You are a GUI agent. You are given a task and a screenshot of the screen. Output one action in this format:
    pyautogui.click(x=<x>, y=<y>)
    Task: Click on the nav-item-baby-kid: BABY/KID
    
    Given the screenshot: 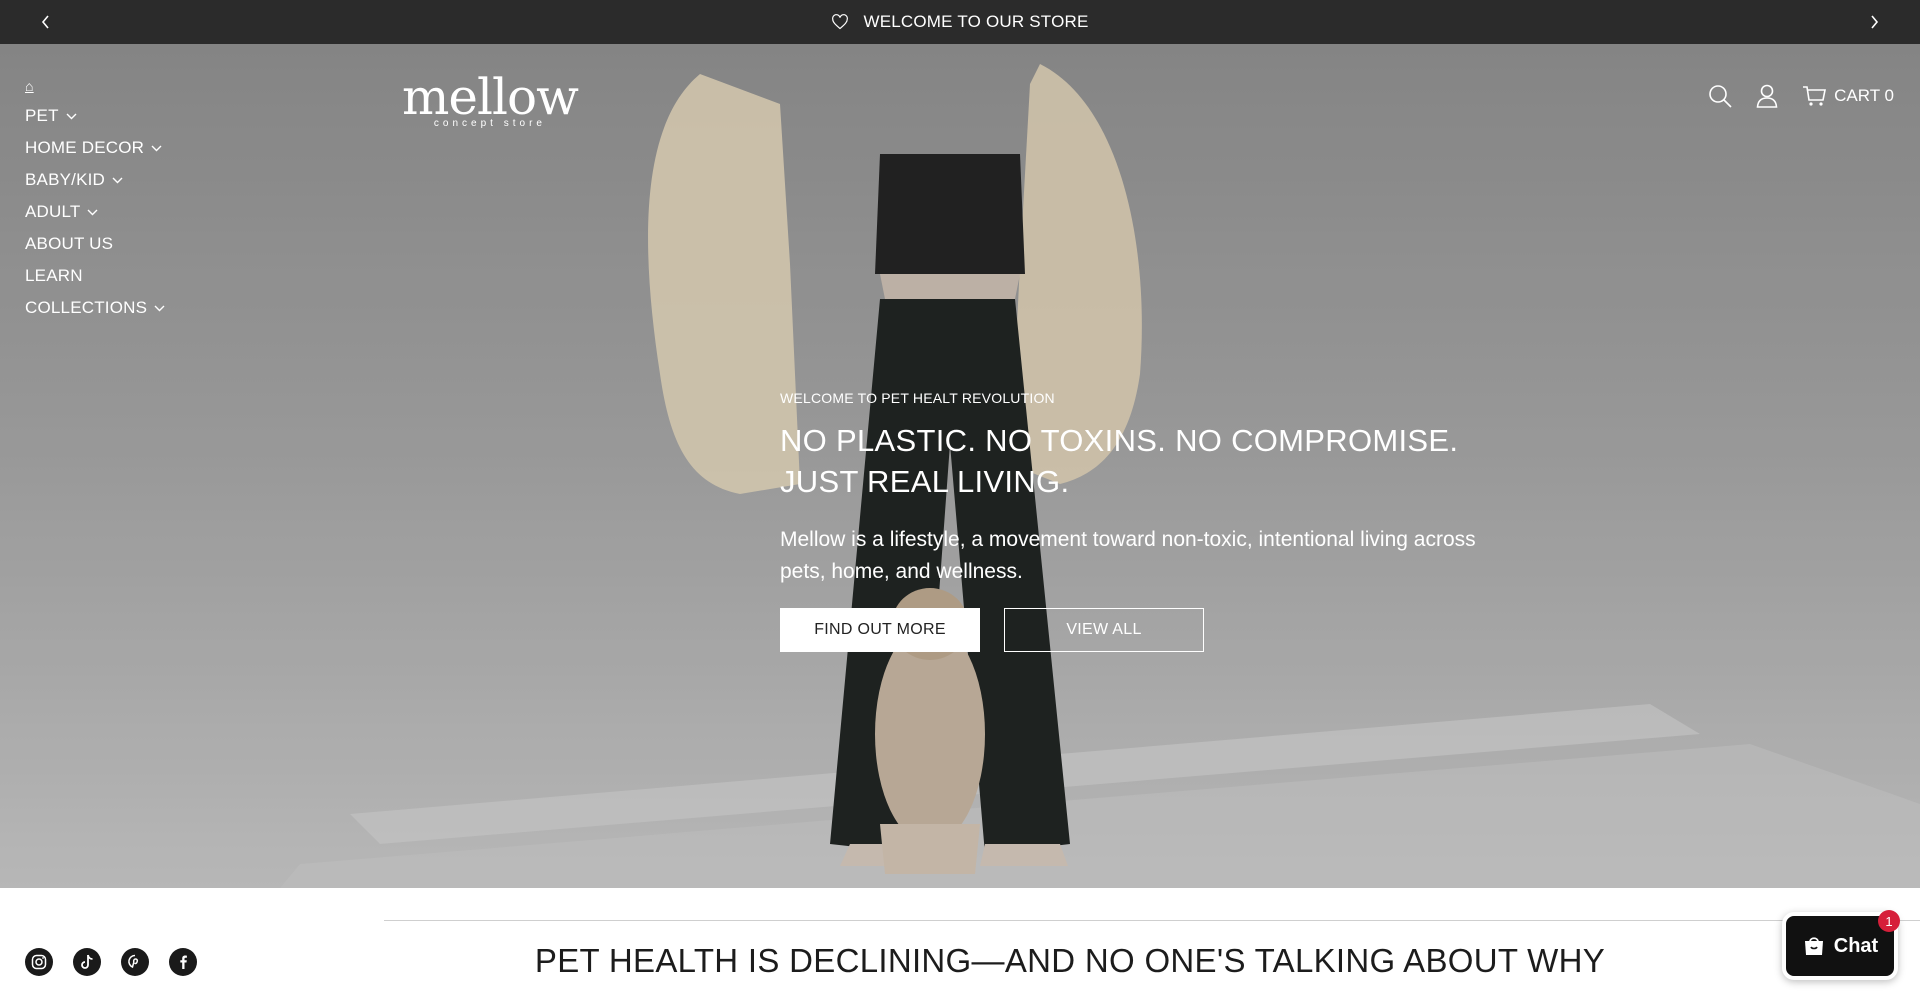 What is the action you would take?
    pyautogui.click(x=95, y=180)
    